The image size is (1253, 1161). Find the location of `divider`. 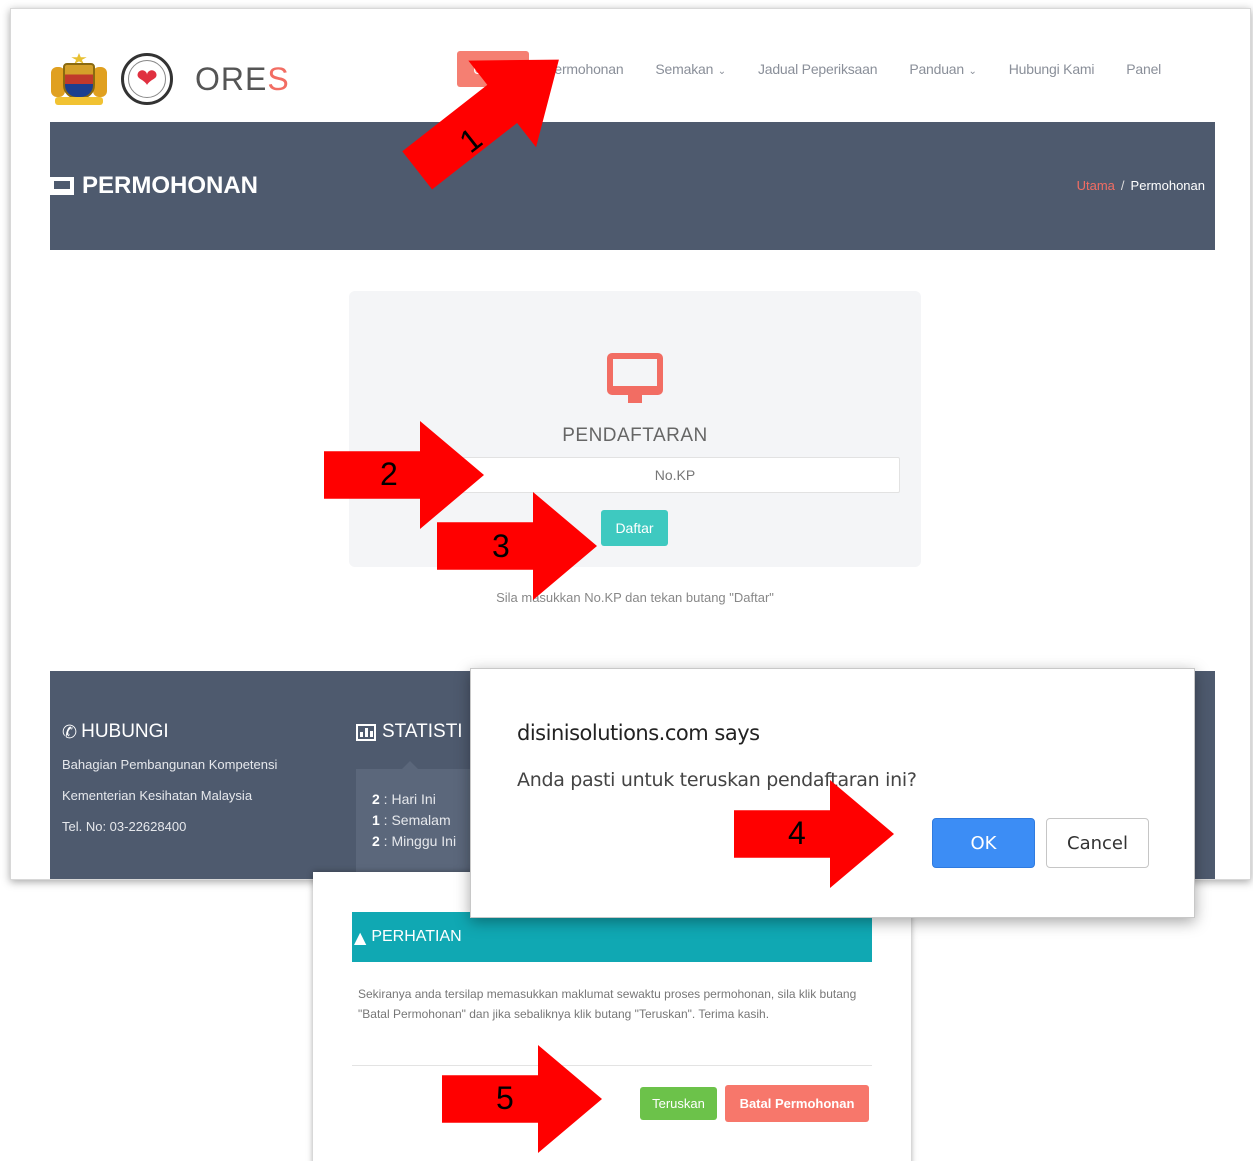

divider is located at coordinates (612, 1065).